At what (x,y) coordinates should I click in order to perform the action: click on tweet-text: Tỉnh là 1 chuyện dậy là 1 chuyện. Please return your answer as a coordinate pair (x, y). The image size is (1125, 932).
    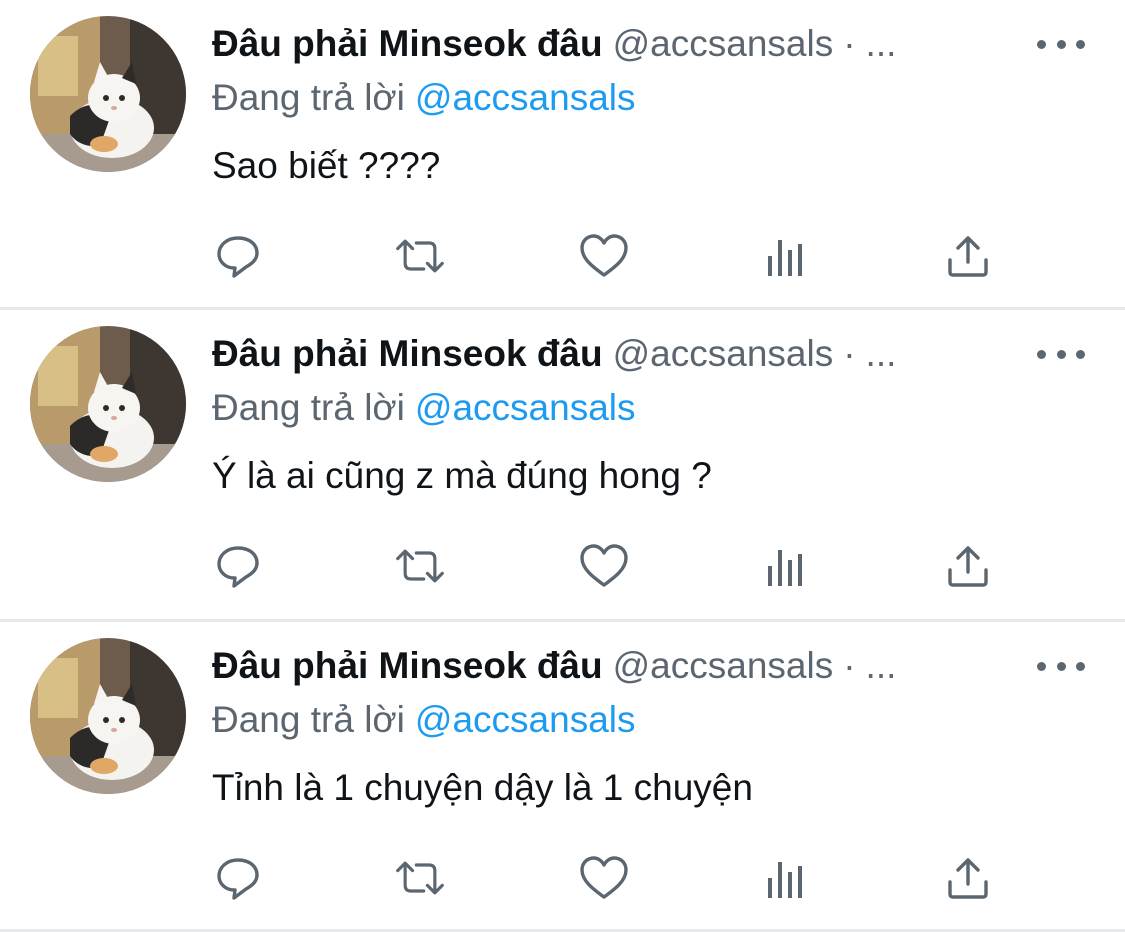
    Looking at the image, I should click on (482, 787).